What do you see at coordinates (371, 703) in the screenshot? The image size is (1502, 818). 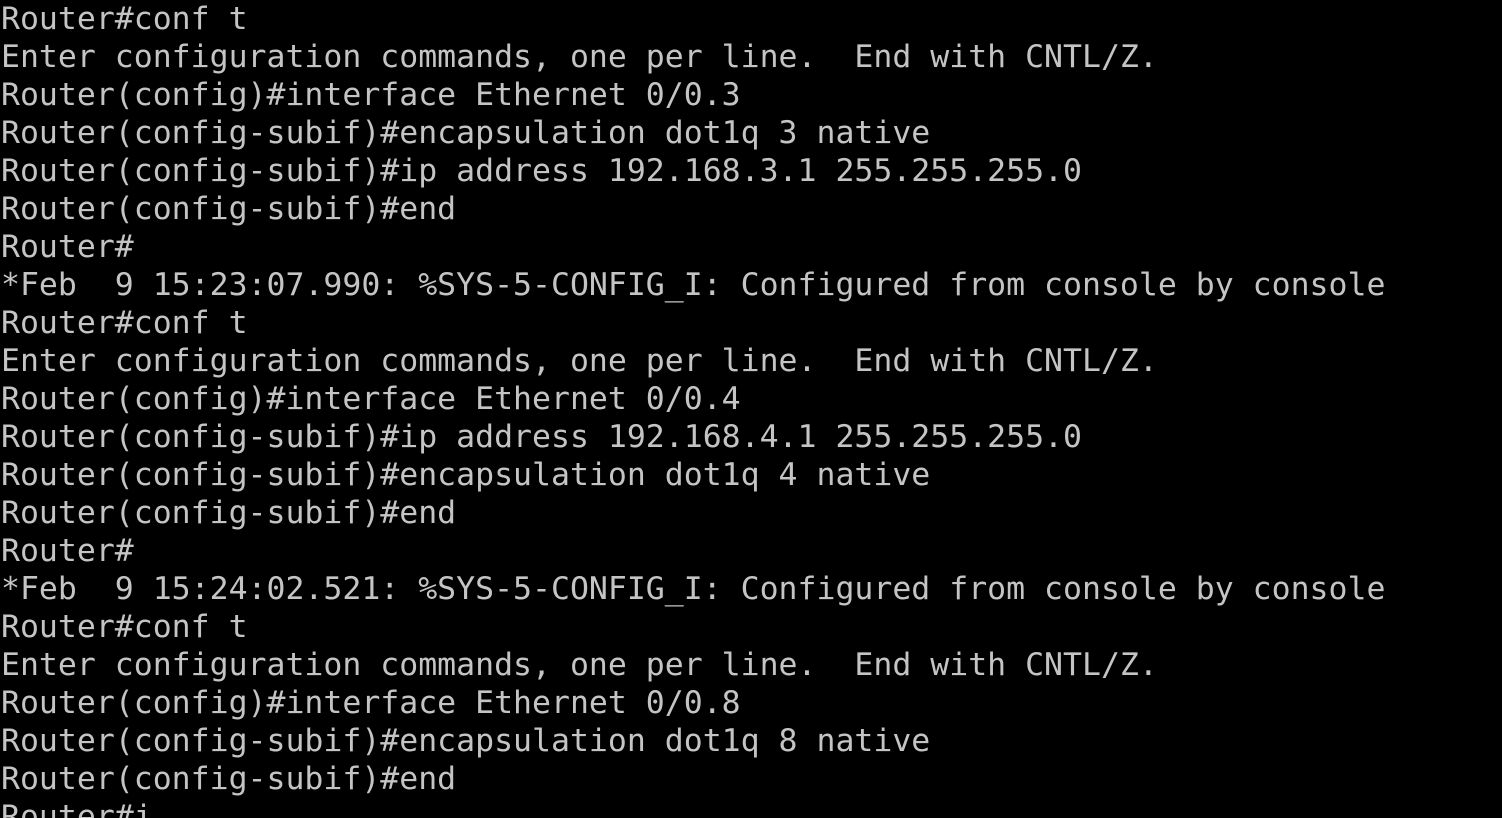 I see `terminal-line: Router(config)#interface Ethernet 0/0.8` at bounding box center [371, 703].